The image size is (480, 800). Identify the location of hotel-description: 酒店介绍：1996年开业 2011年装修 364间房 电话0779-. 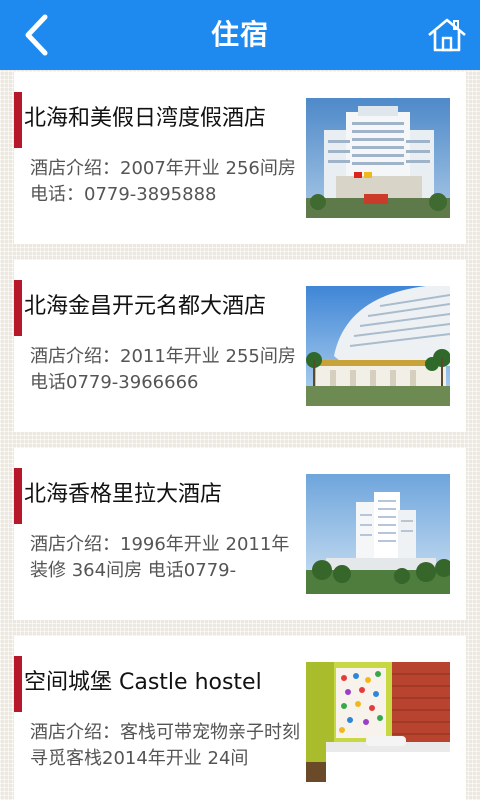
(160, 557).